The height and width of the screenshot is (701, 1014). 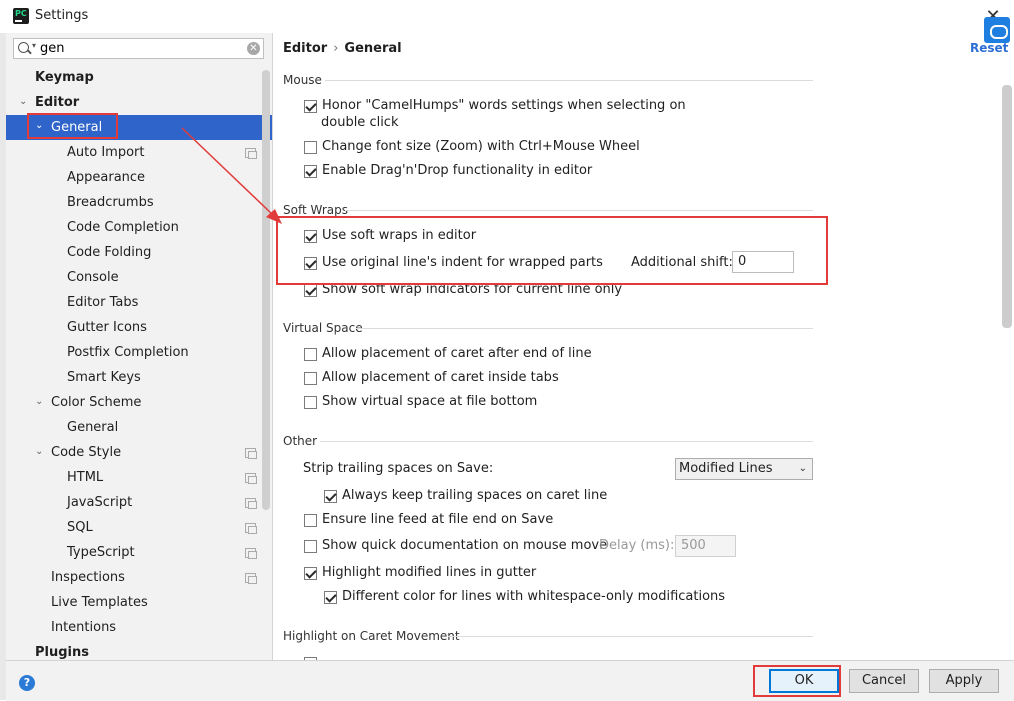 What do you see at coordinates (231, 175) in the screenshot?
I see `annotation-arrow` at bounding box center [231, 175].